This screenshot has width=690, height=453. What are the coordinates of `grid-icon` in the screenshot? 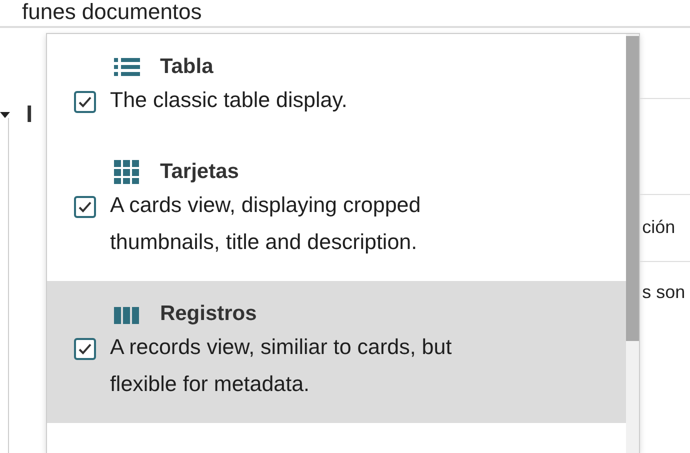 It's located at (127, 172).